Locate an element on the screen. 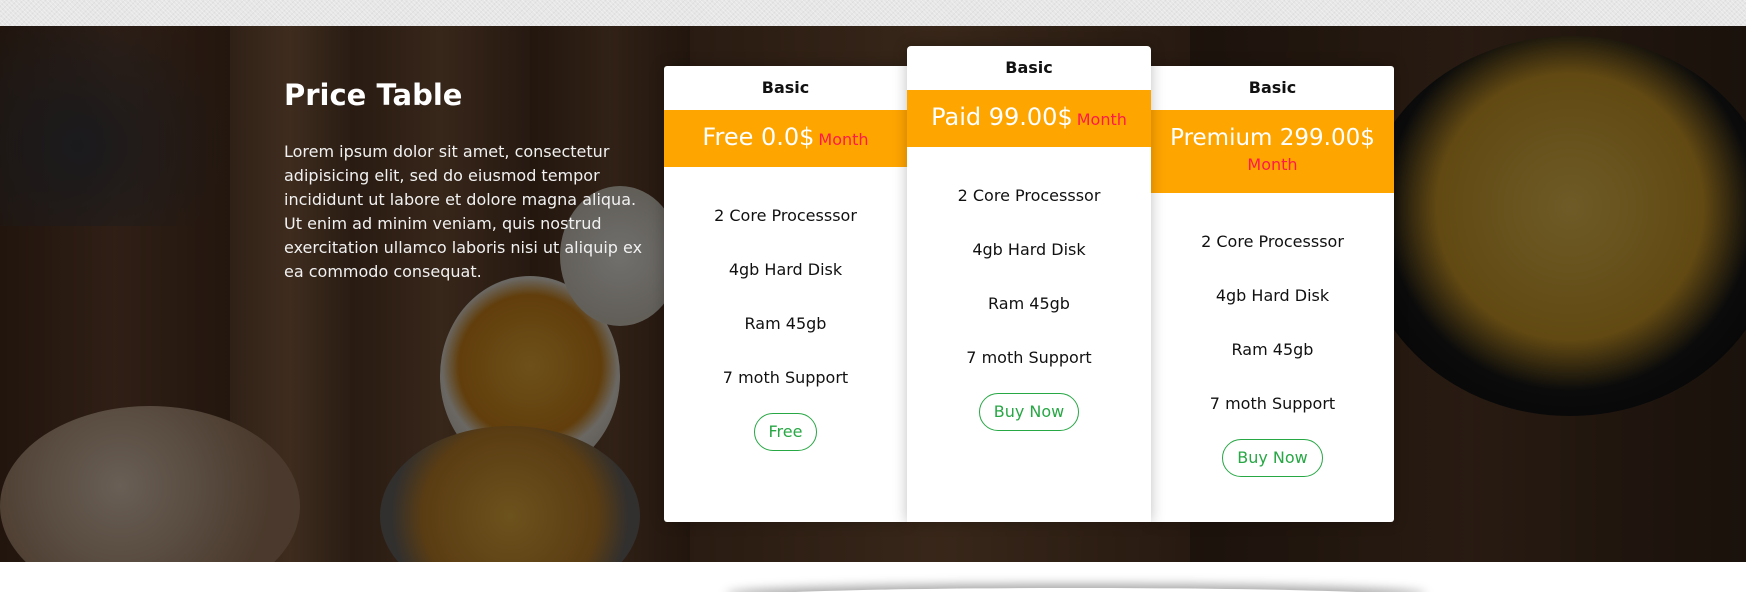 Image resolution: width=1746 pixels, height=592 pixels. top-texture-strip is located at coordinates (873, 13).